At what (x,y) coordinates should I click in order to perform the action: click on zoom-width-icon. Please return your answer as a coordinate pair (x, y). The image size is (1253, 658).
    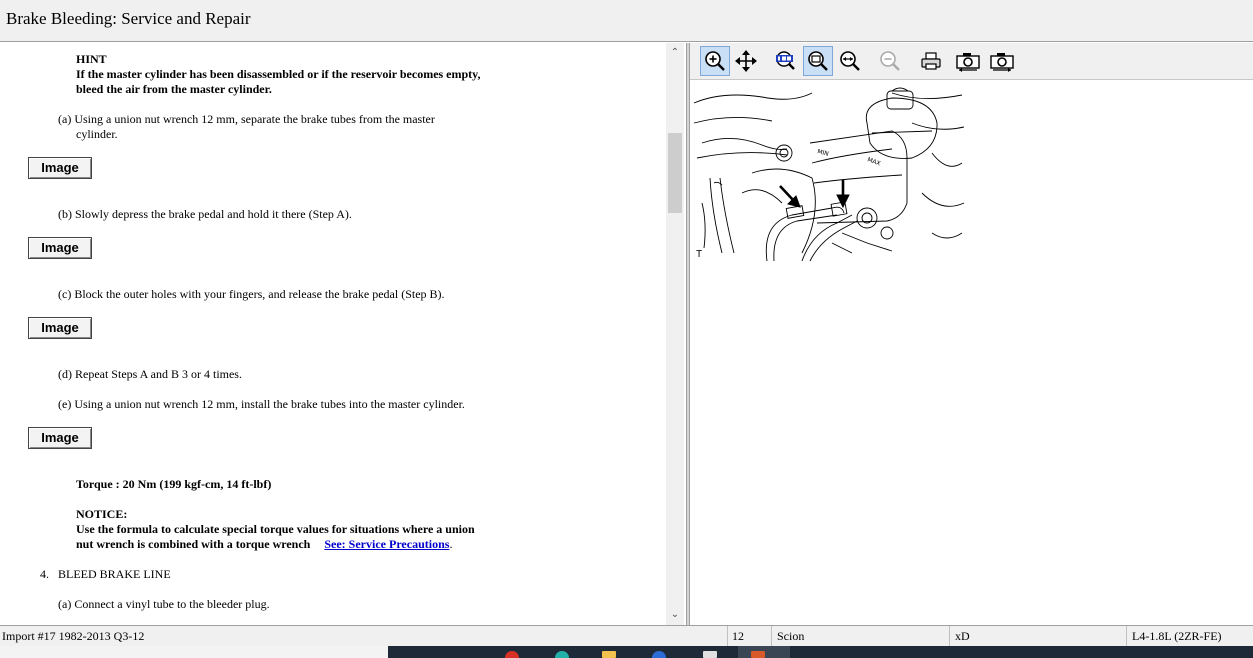
    Looking at the image, I should click on (850, 61).